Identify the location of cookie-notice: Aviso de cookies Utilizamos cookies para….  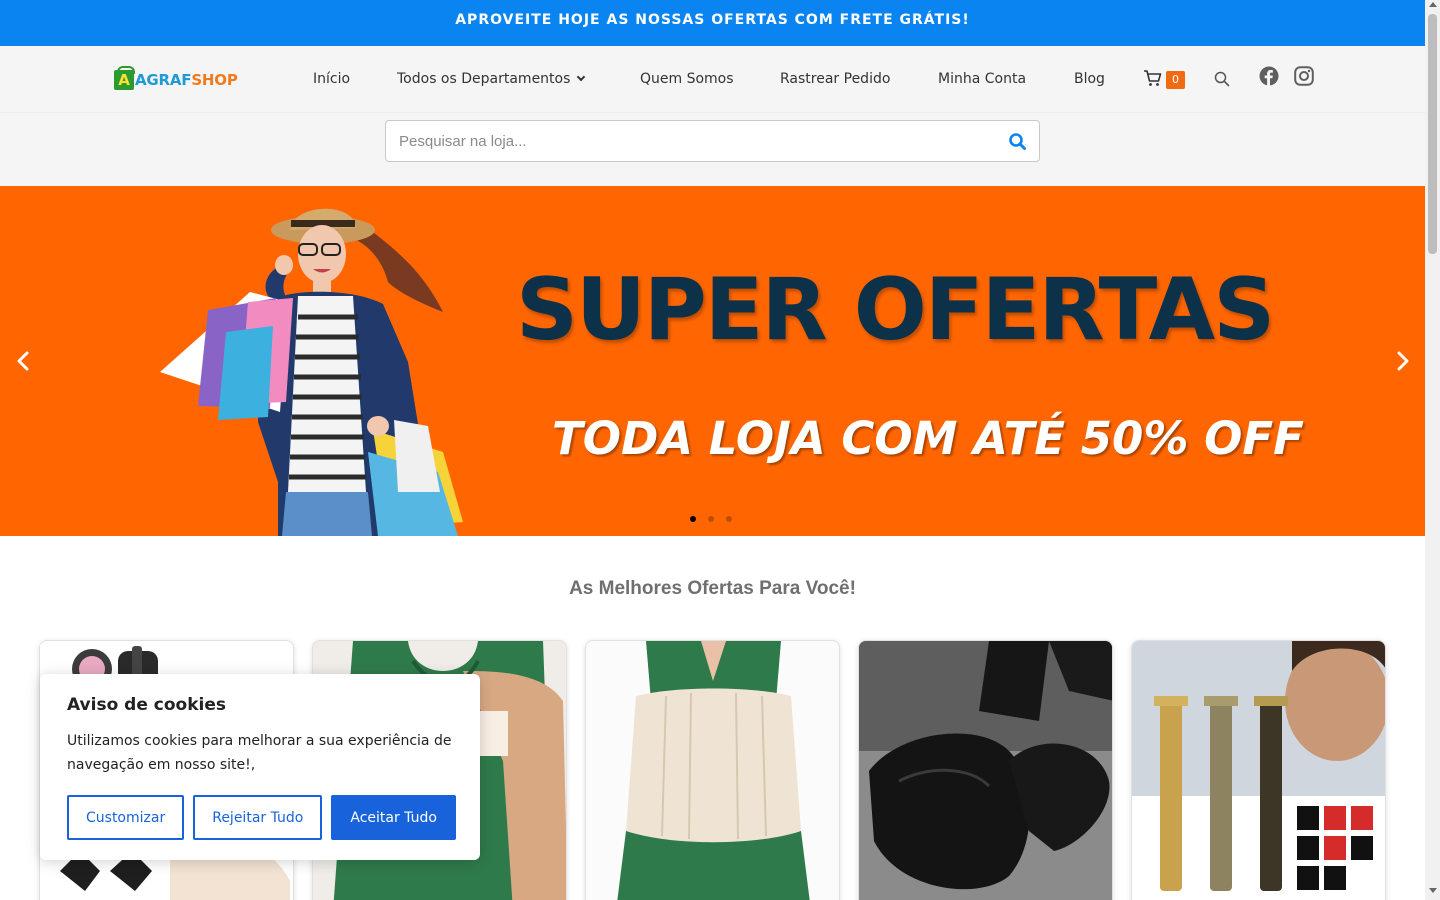
(260, 767).